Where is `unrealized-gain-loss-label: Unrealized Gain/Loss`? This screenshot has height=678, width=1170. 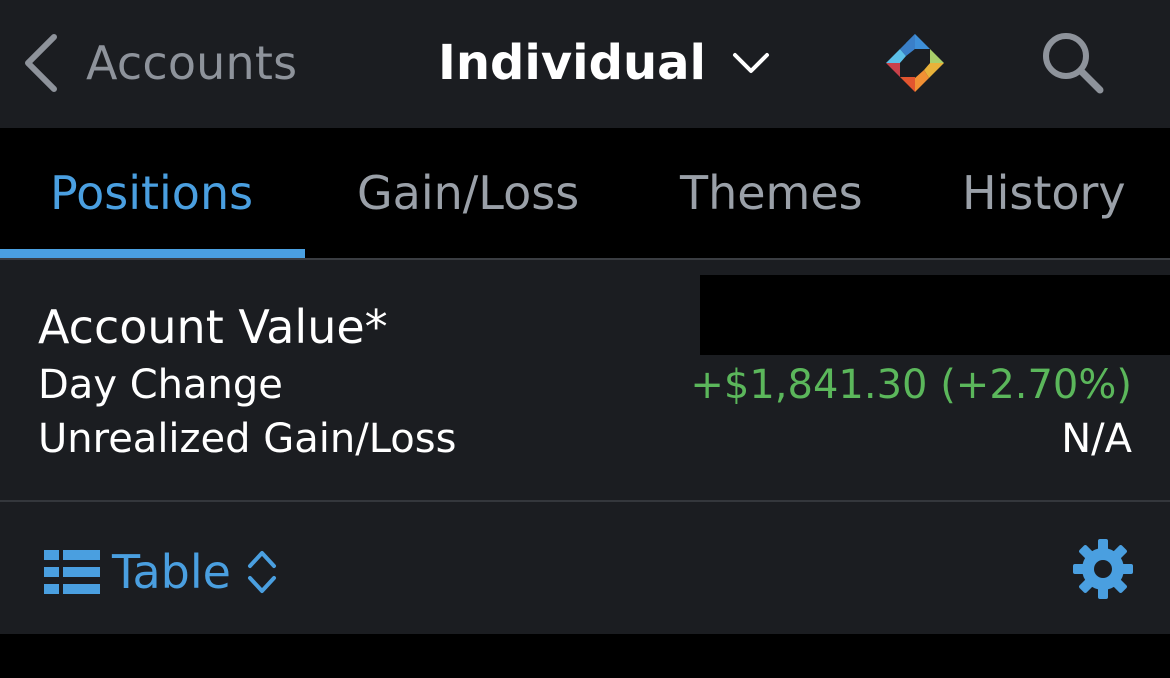
unrealized-gain-loss-label: Unrealized Gain/Loss is located at coordinates (247, 439).